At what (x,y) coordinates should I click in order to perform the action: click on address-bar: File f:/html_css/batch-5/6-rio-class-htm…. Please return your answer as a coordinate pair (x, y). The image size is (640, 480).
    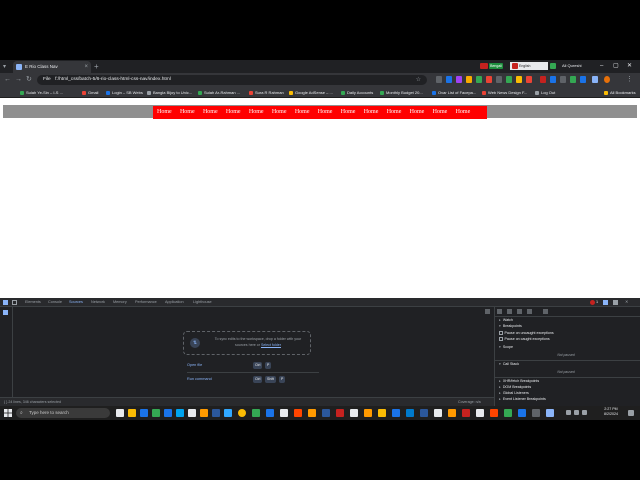
    Looking at the image, I should click on (232, 80).